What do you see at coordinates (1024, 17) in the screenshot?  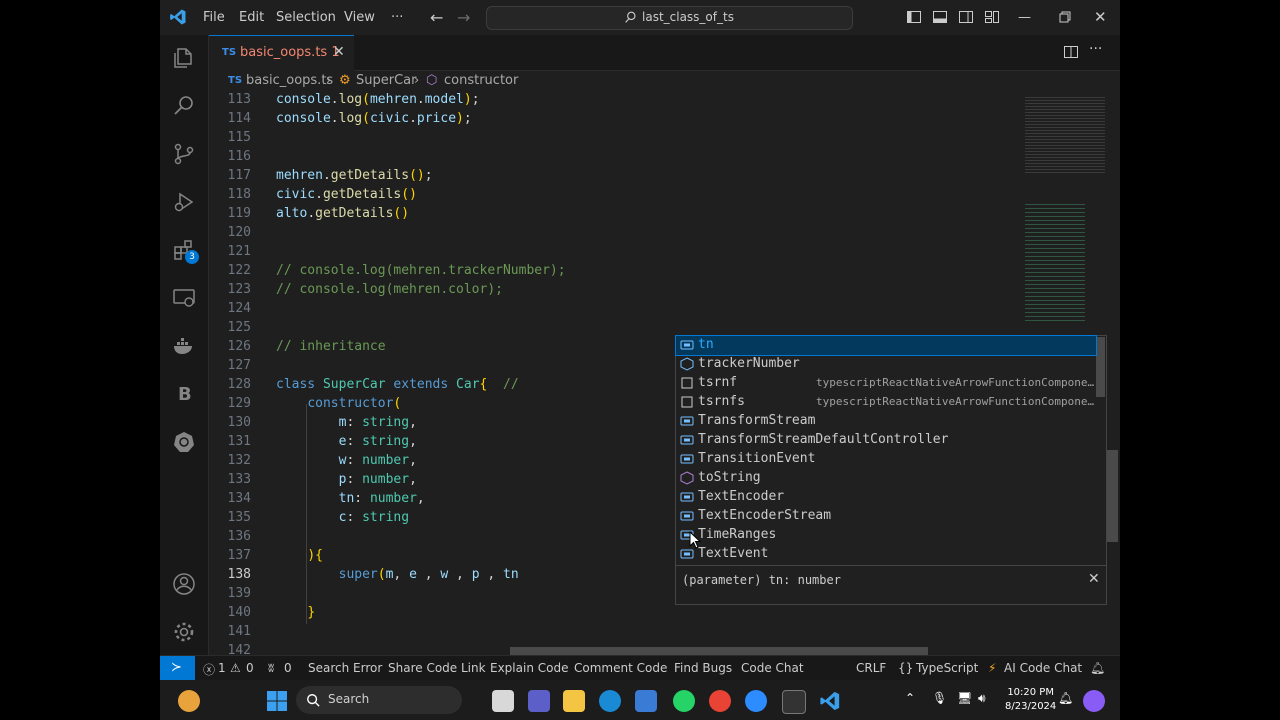 I see `minimize-icon: —` at bounding box center [1024, 17].